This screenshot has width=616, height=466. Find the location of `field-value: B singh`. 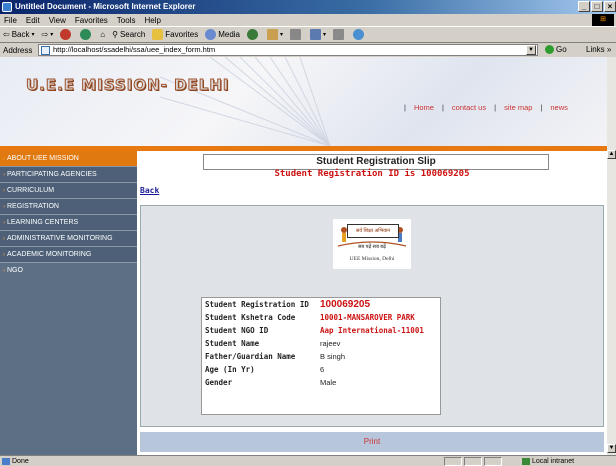

field-value: B singh is located at coordinates (333, 356).